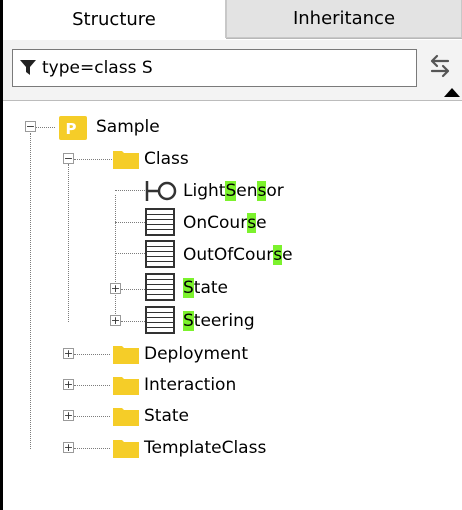  I want to click on tree-node-state-folder: State, so click(166, 416).